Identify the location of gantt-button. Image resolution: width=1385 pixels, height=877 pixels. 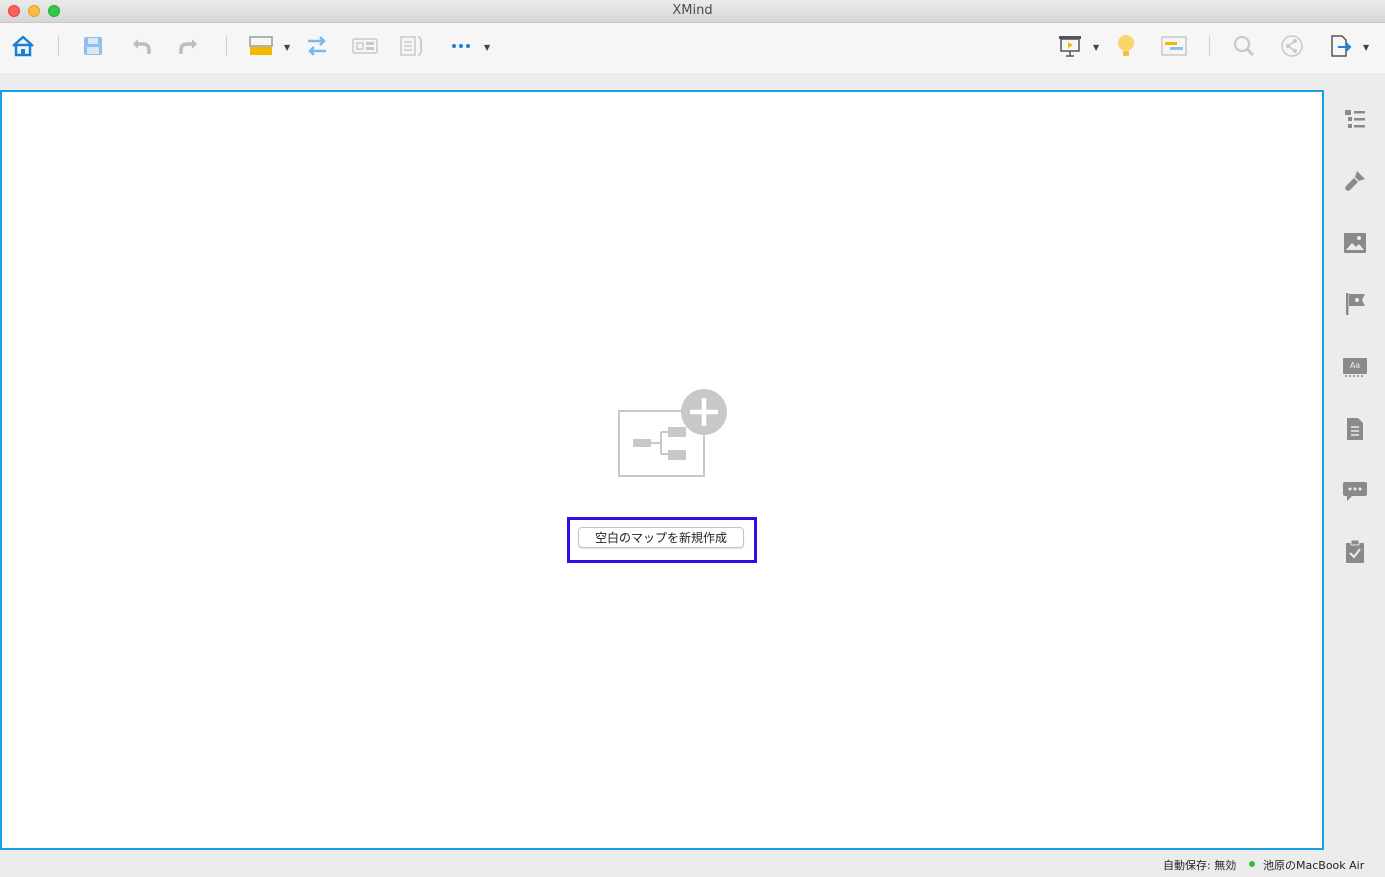
(1174, 46).